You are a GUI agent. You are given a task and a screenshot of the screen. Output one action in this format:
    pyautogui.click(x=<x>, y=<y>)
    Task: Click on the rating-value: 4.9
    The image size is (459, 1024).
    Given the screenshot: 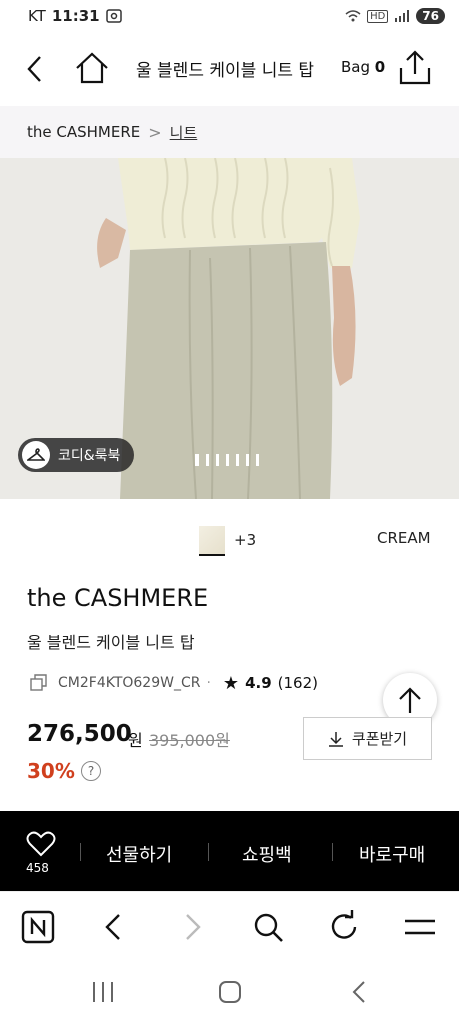 What is the action you would take?
    pyautogui.click(x=258, y=683)
    